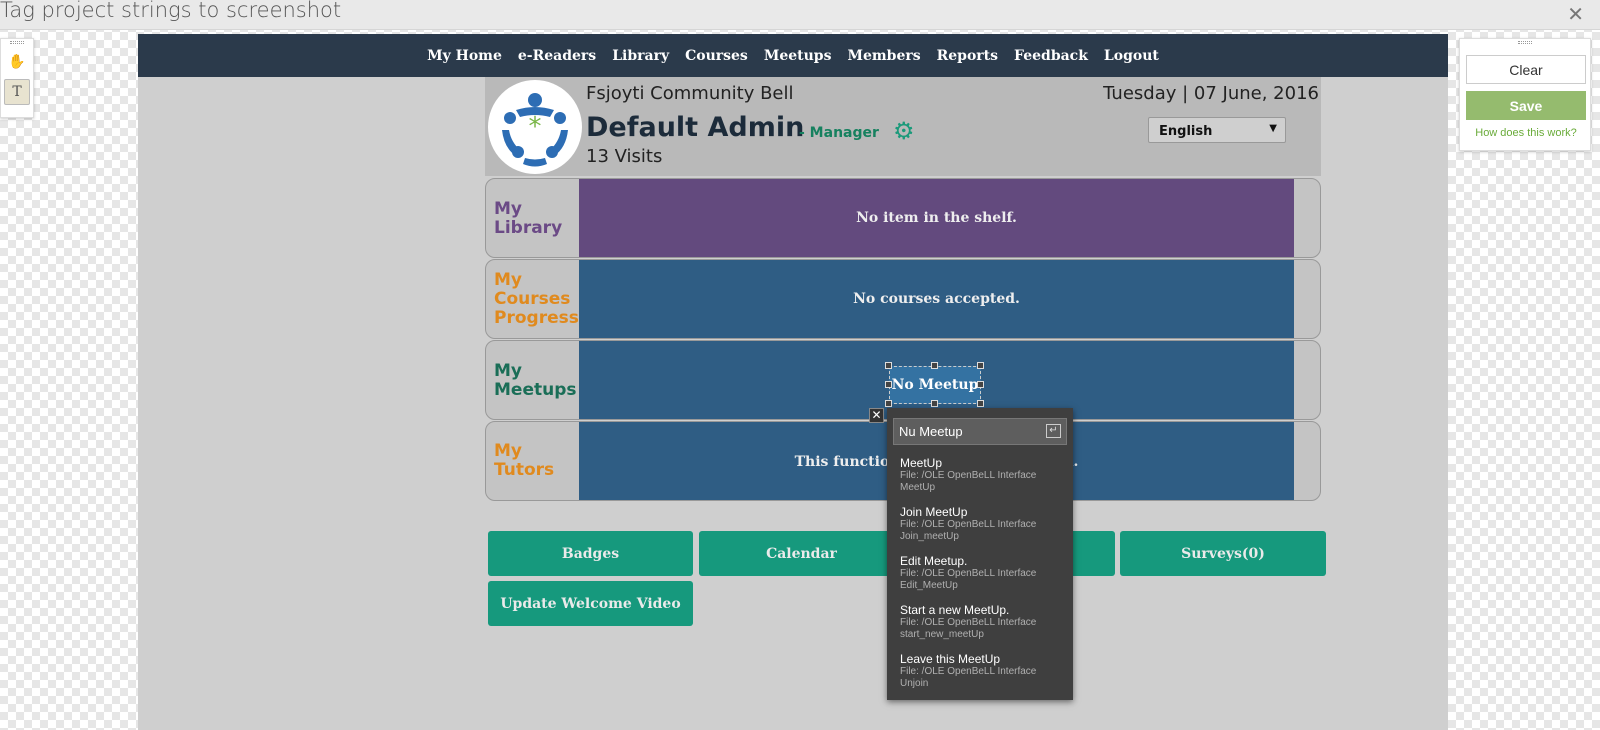  Describe the element at coordinates (17, 62) in the screenshot. I see `hand-tool-icon: ✋` at that location.